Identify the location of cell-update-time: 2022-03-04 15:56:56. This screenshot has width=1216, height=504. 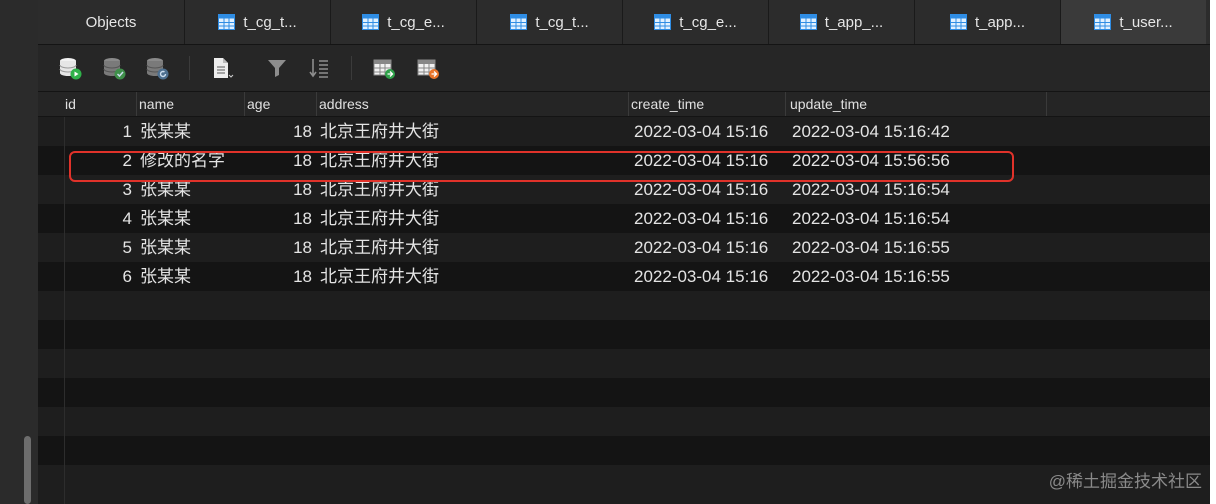
(912, 160).